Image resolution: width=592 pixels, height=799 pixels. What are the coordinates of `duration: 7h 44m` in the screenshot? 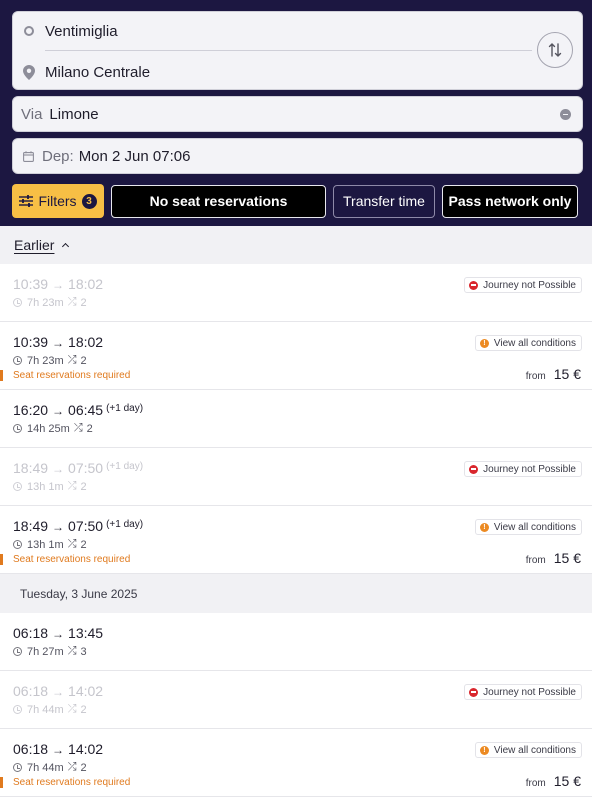 It's located at (45, 767).